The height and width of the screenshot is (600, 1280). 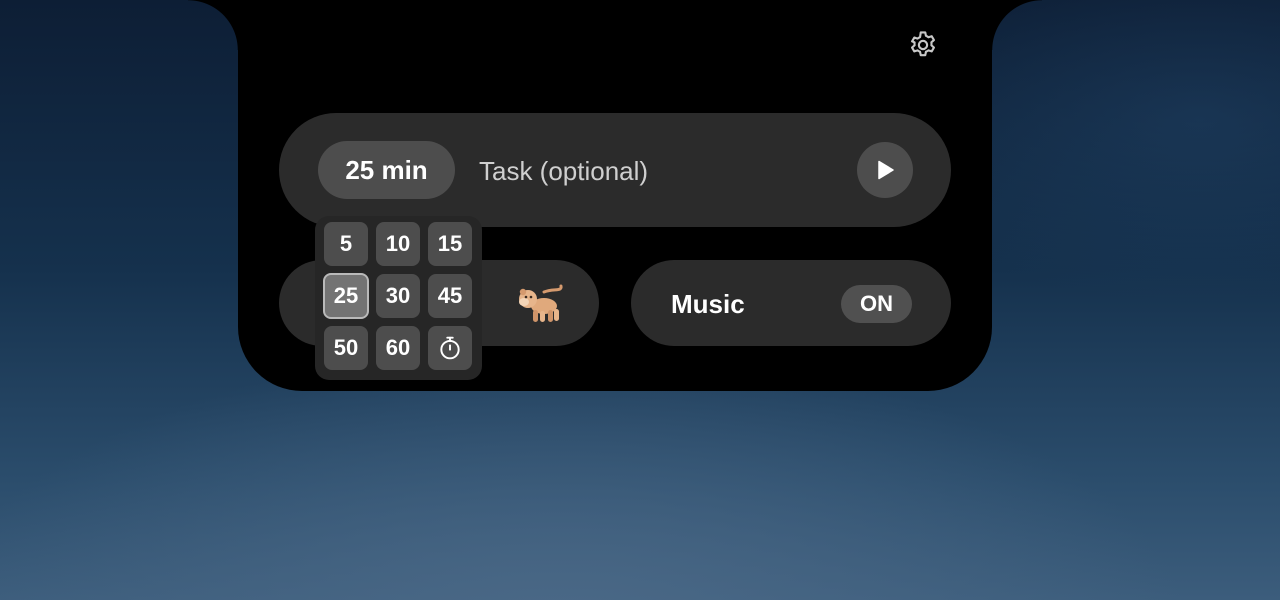 What do you see at coordinates (450, 296) in the screenshot?
I see `preset-45-min: 45` at bounding box center [450, 296].